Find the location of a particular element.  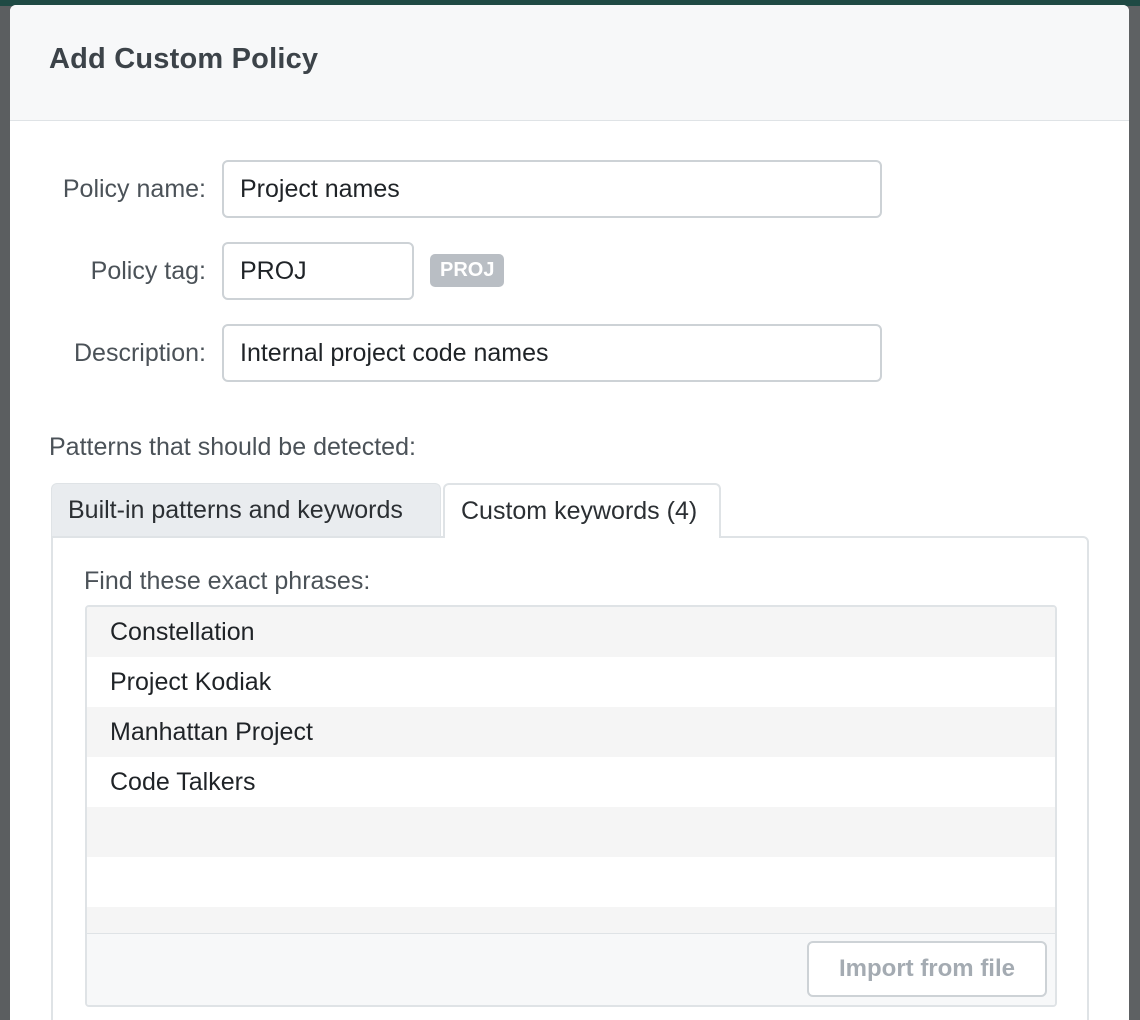

phrases-footer: Import from file is located at coordinates (571, 969).